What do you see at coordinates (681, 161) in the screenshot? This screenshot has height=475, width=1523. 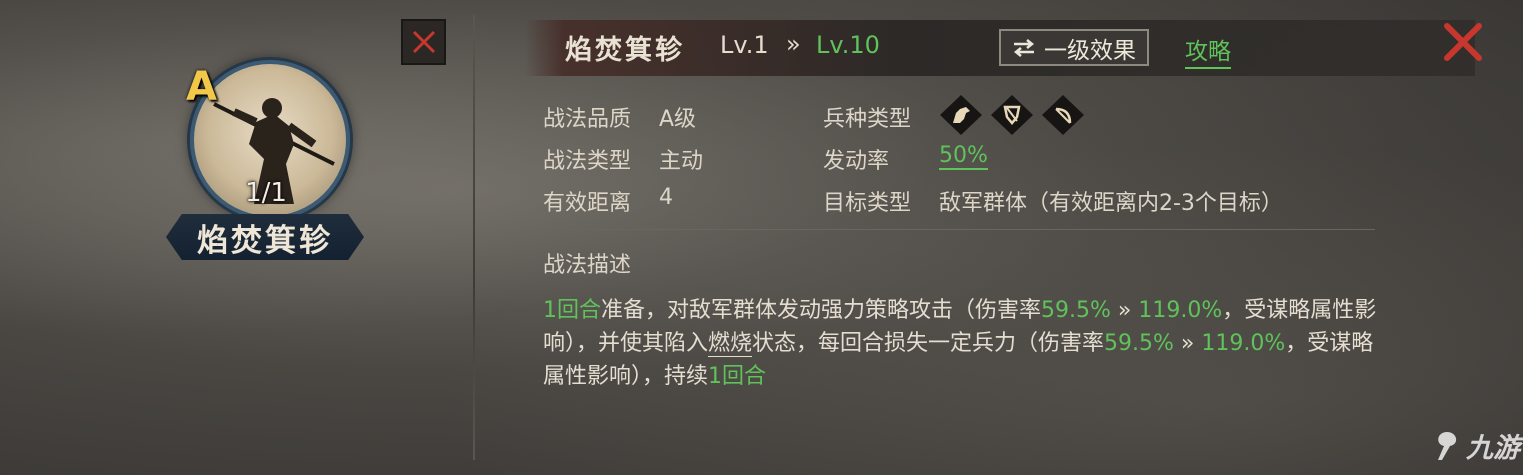 I see `type-value: 主动` at bounding box center [681, 161].